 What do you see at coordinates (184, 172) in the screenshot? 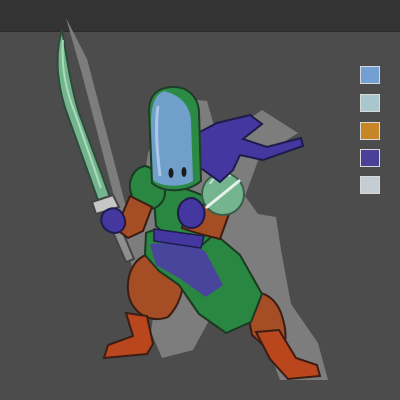
I see `right-eye` at bounding box center [184, 172].